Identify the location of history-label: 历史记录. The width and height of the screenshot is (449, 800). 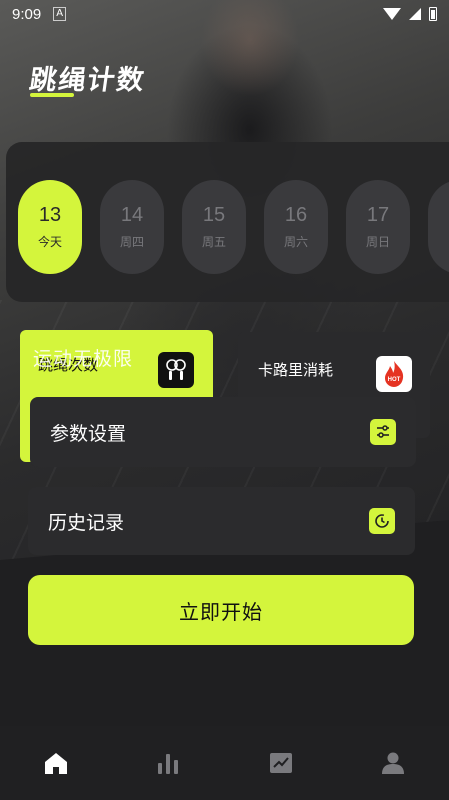
(86, 522).